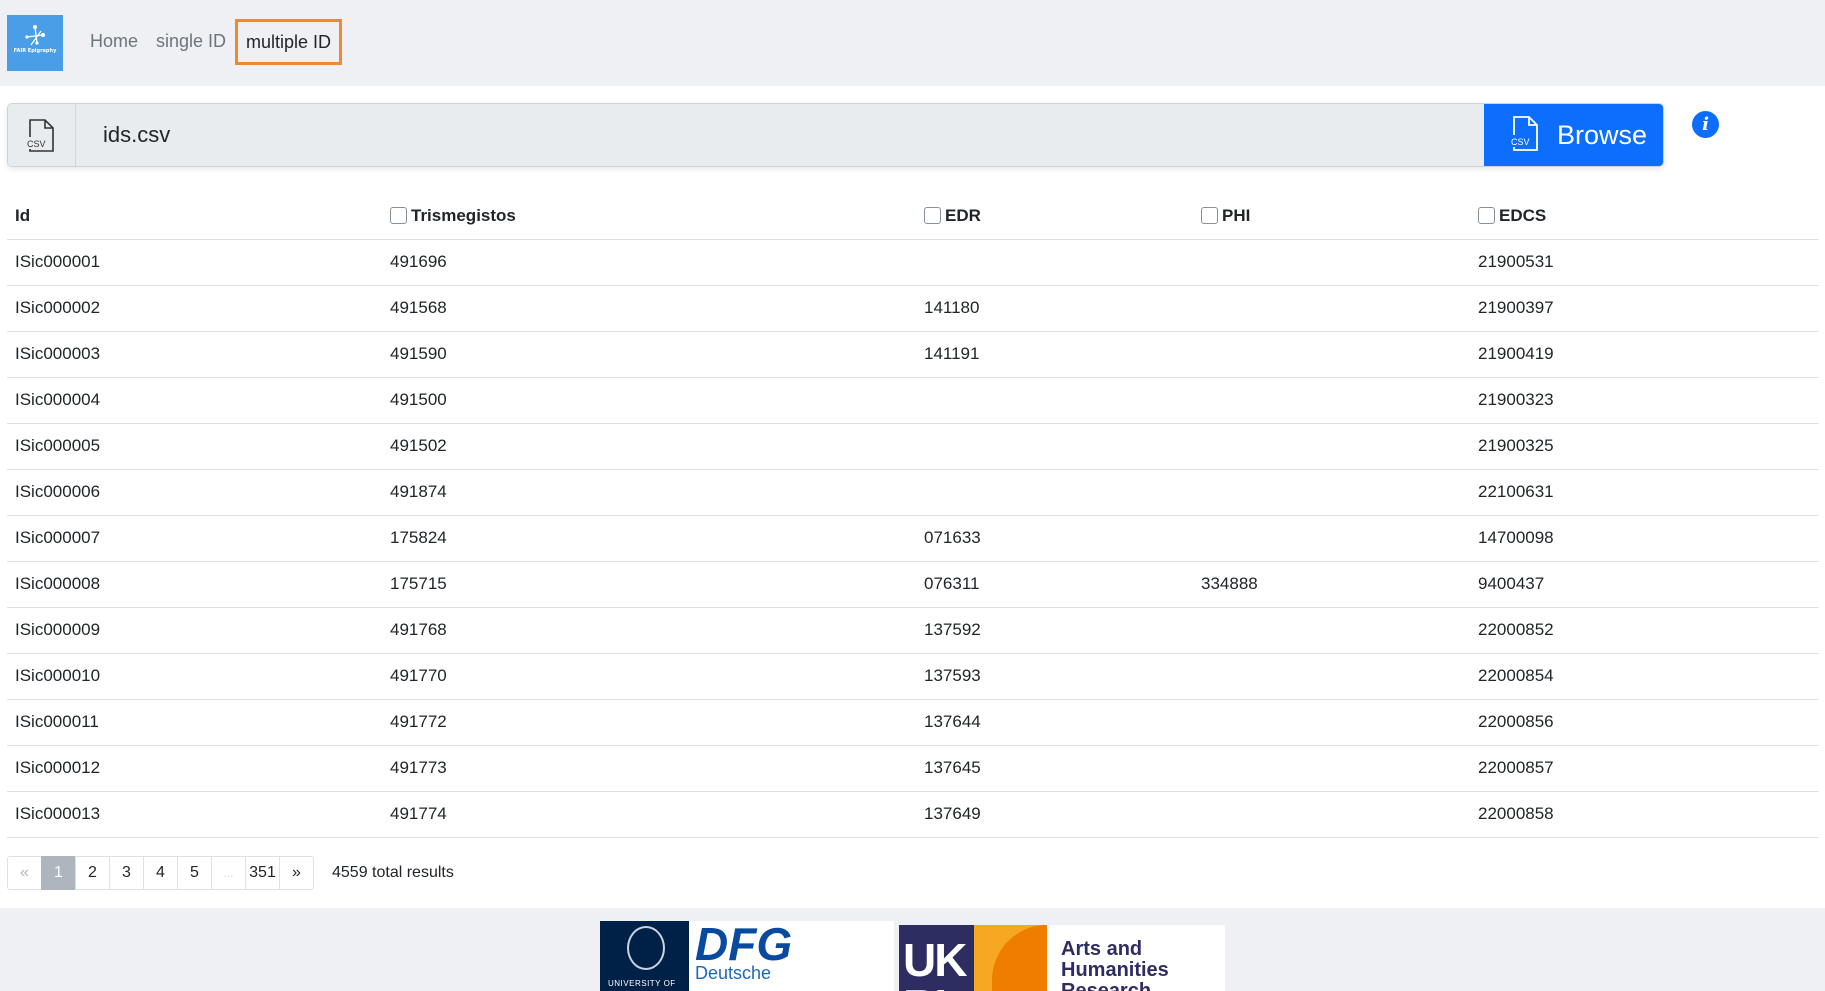  Describe the element at coordinates (649, 538) in the screenshot. I see `cell-trismegistos: 175824` at that location.